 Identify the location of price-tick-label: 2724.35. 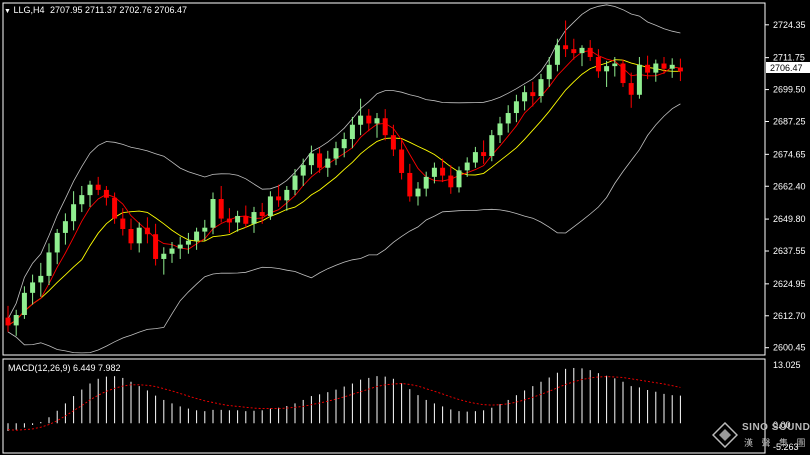
(789, 25).